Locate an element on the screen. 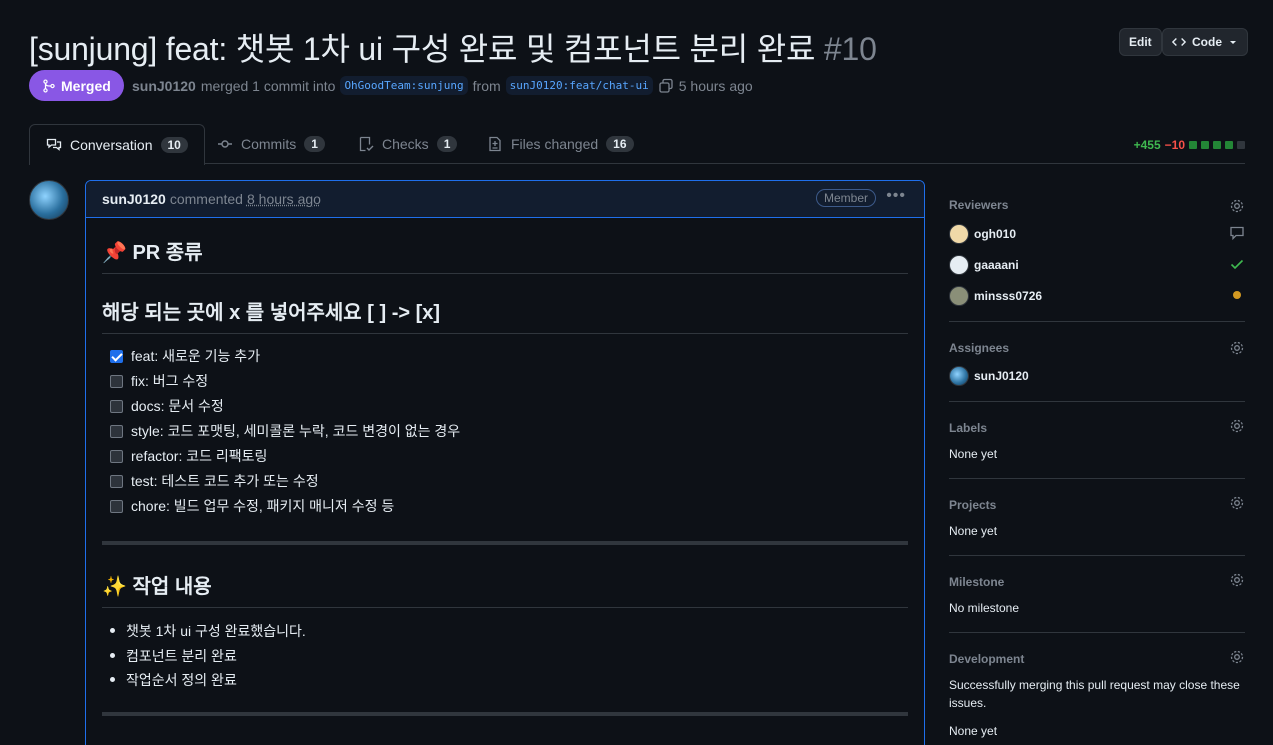 This screenshot has width=1273, height=745. tab-count: 10 is located at coordinates (174, 145).